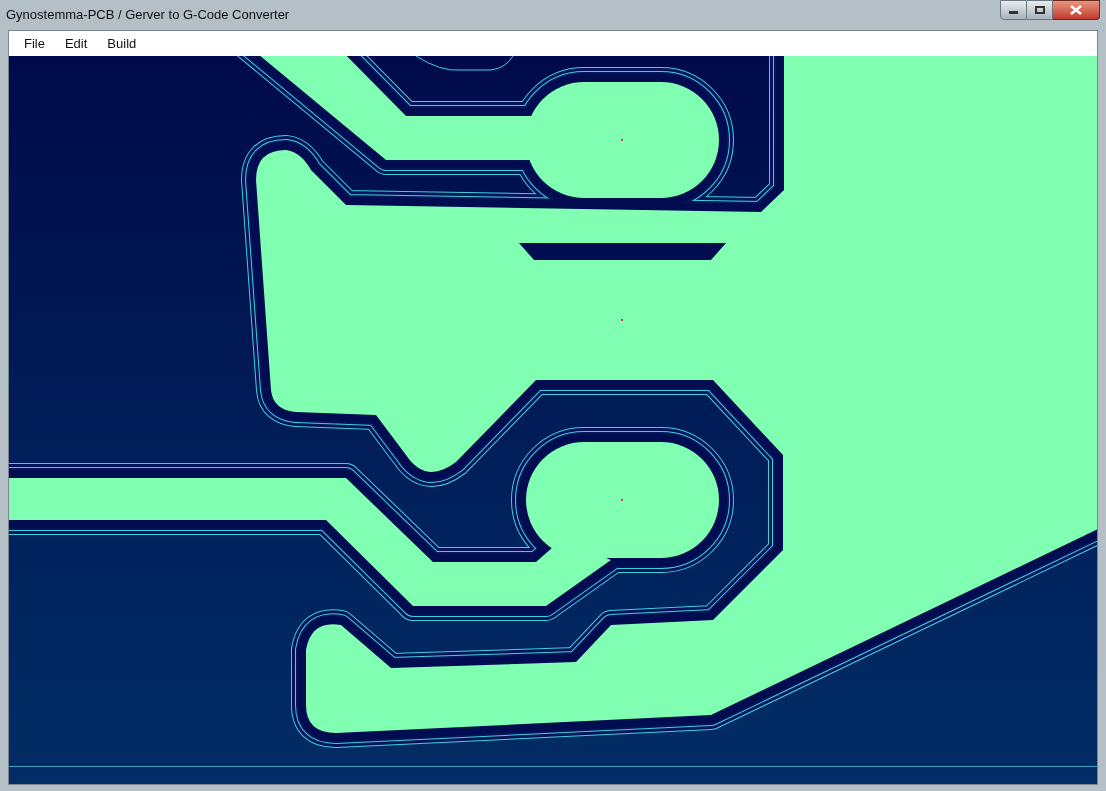  I want to click on maximize-icon, so click(1039, 10).